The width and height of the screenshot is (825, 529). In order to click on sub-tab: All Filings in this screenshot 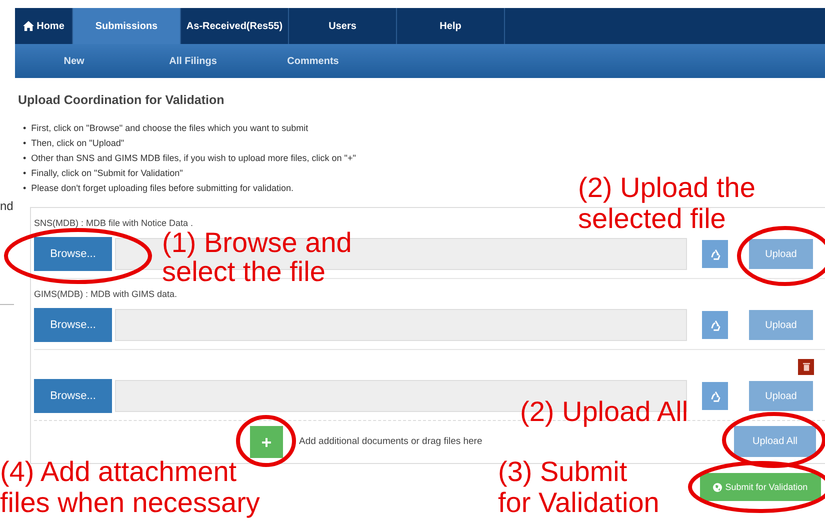, I will do `click(193, 61)`.